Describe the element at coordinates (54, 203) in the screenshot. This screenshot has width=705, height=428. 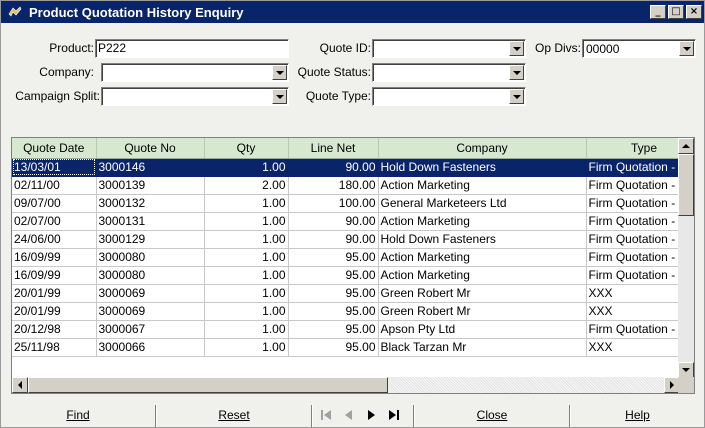
I see `table-cell: 09/07/00` at that location.